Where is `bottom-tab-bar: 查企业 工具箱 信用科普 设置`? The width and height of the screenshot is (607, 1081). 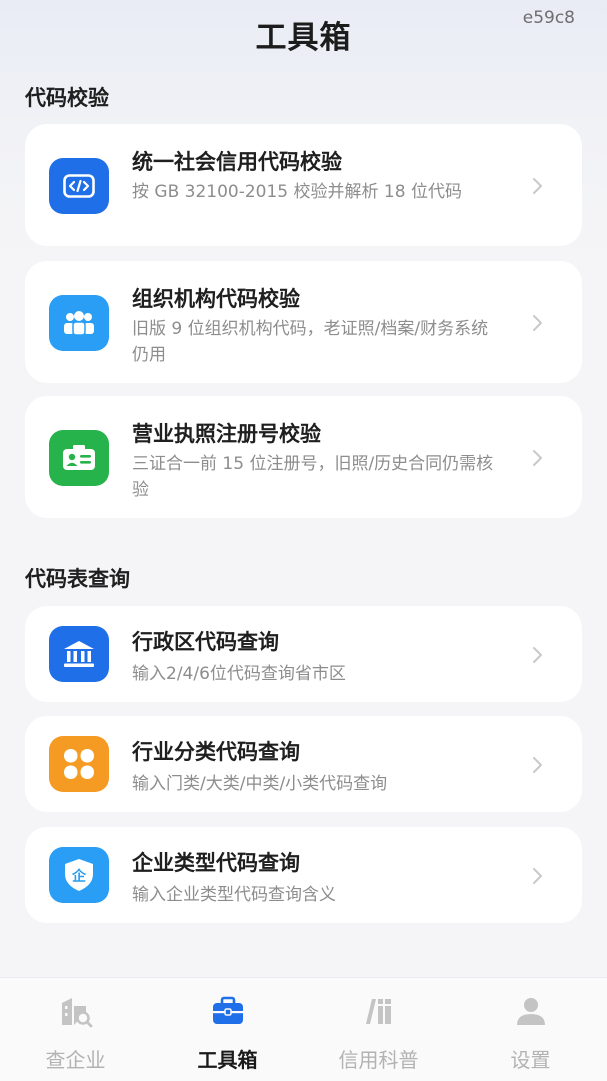 bottom-tab-bar: 查企业 工具箱 信用科普 设置 is located at coordinates (303, 1029).